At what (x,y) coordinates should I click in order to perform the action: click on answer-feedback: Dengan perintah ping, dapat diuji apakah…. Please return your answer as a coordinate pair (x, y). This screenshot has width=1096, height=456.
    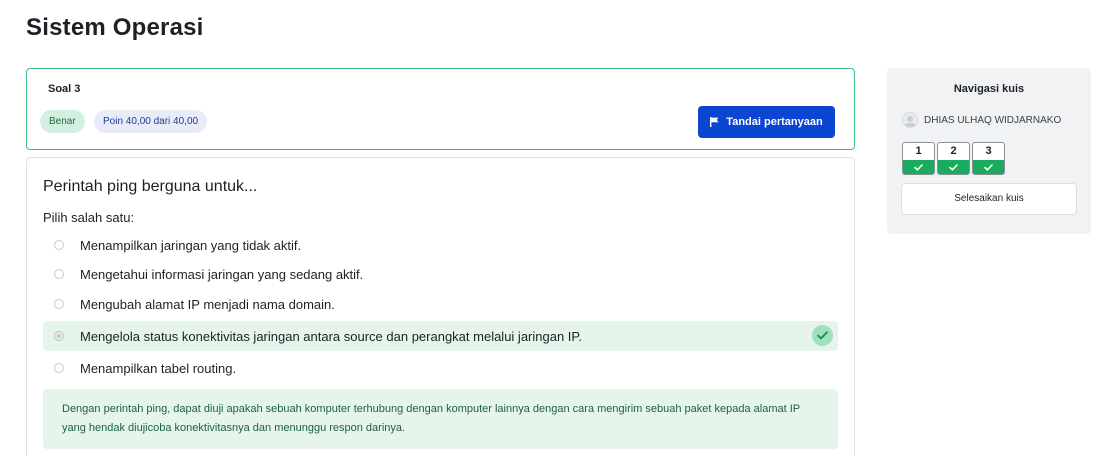
    Looking at the image, I should click on (440, 419).